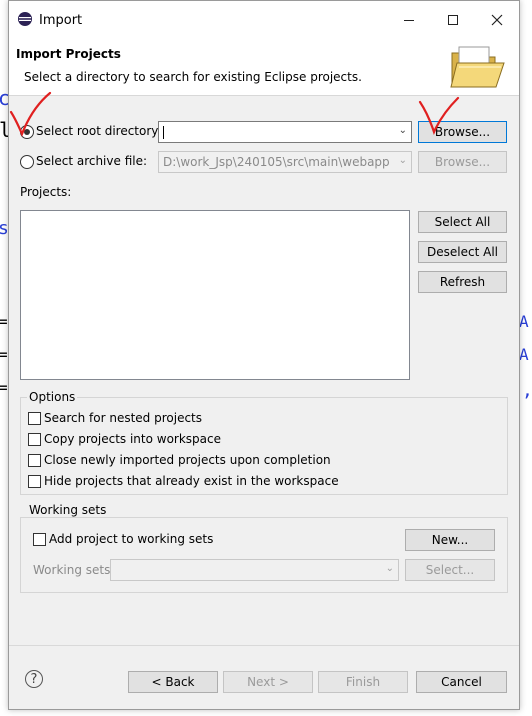 Image resolution: width=532 pixels, height=716 pixels. I want to click on root-directory-combo: ⌄, so click(285, 132).